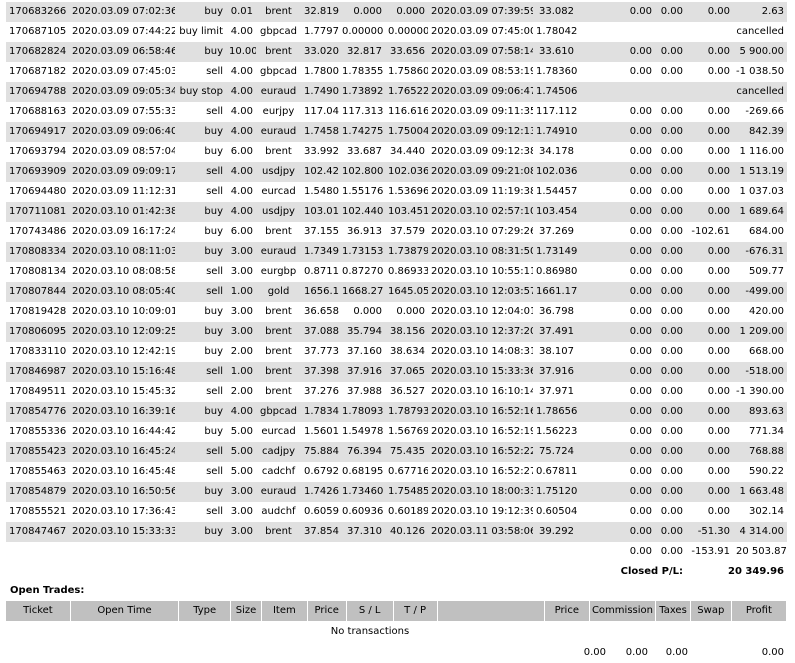 The image size is (795, 663). Describe the element at coordinates (362, 332) in the screenshot. I see `stop-loss-cell: 35.794` at that location.